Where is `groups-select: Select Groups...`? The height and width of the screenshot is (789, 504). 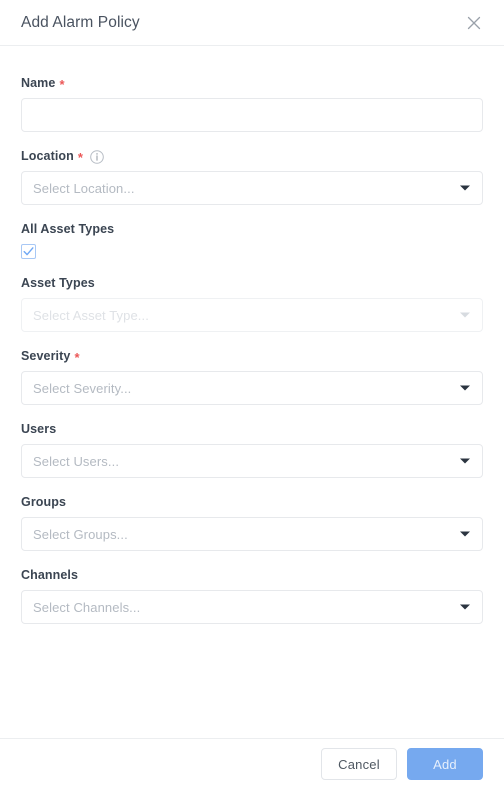 groups-select: Select Groups... is located at coordinates (252, 534).